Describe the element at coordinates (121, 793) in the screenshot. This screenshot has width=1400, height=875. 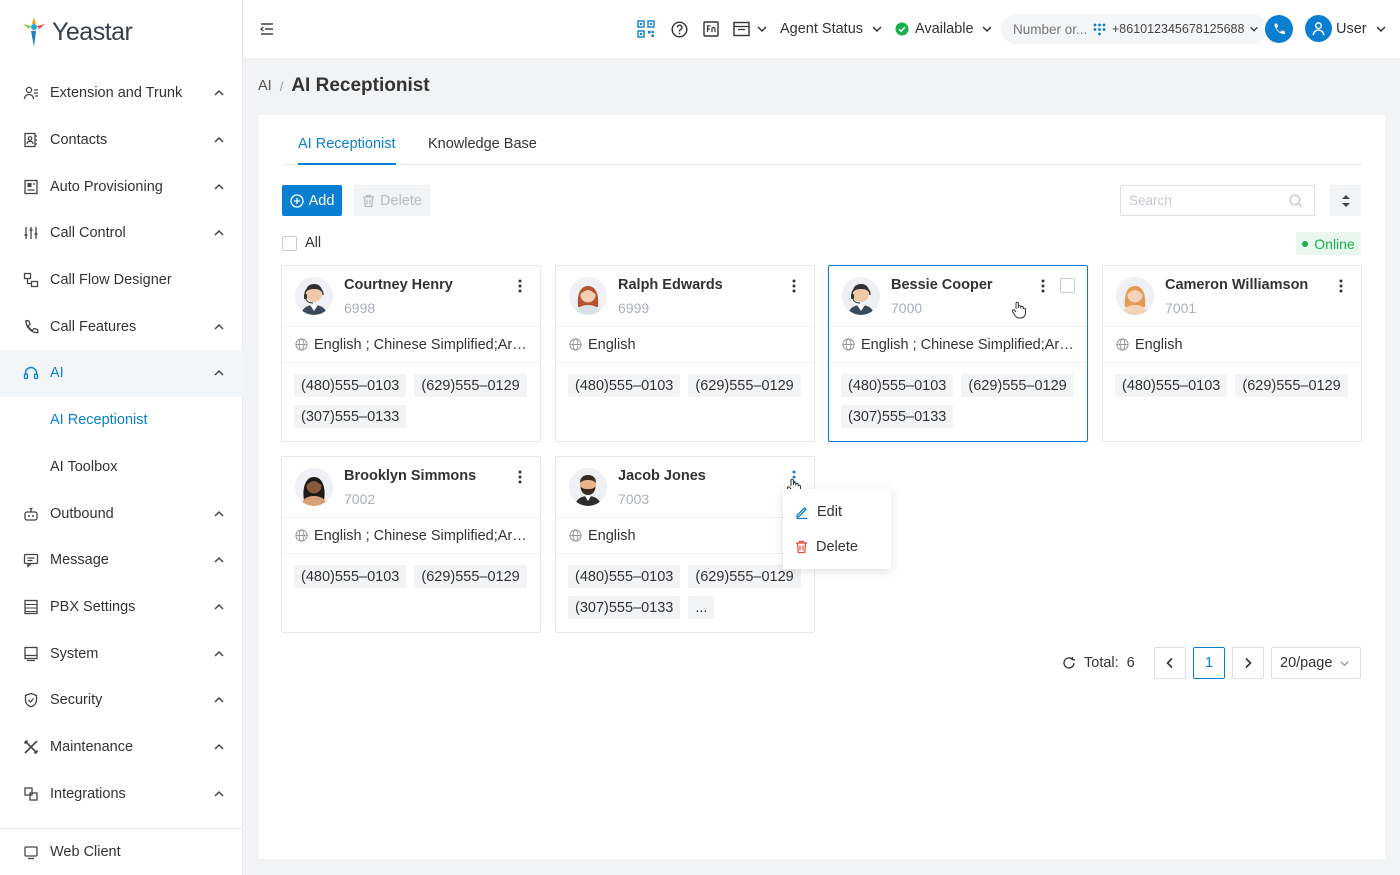
I see `sidebar-item-integrations: Integrations` at that location.